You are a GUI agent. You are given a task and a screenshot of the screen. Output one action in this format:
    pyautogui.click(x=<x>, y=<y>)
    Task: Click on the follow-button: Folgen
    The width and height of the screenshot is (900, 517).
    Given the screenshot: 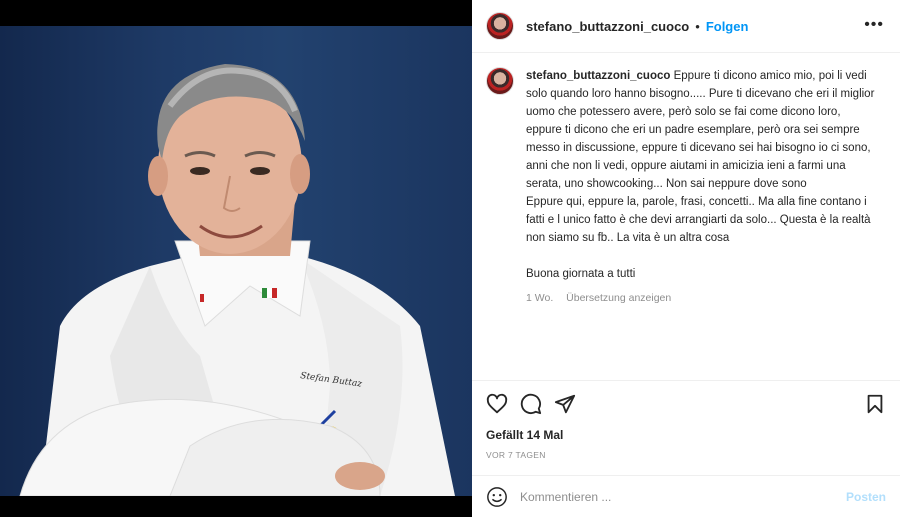 What is the action you would take?
    pyautogui.click(x=727, y=26)
    